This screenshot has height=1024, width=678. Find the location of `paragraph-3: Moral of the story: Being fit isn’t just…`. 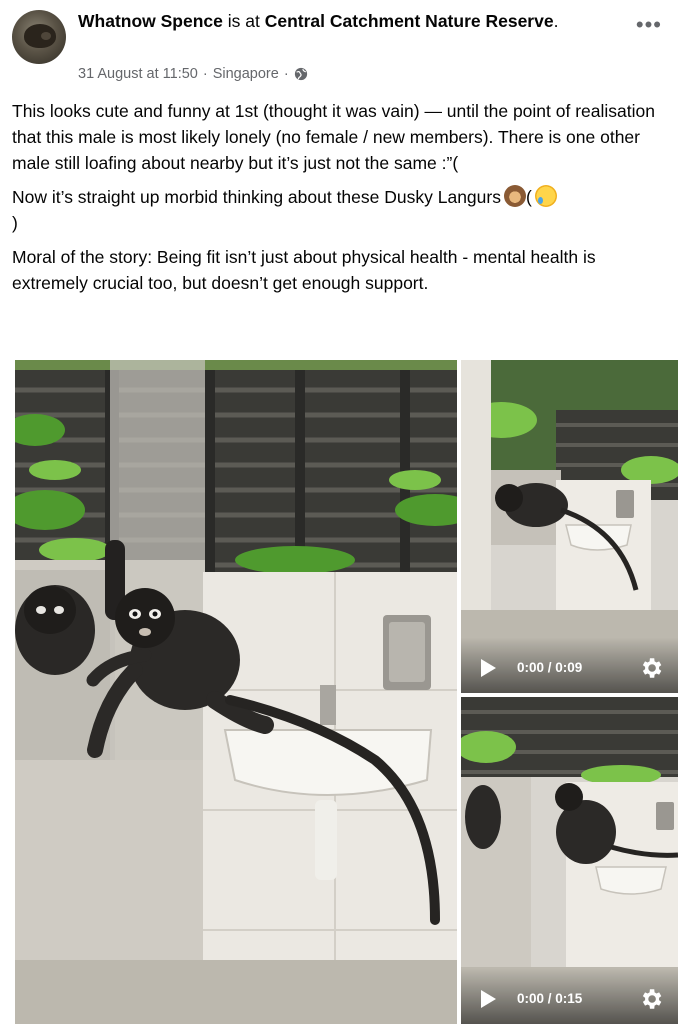

paragraph-3: Moral of the story: Being fit isn’t just… is located at coordinates (304, 270).